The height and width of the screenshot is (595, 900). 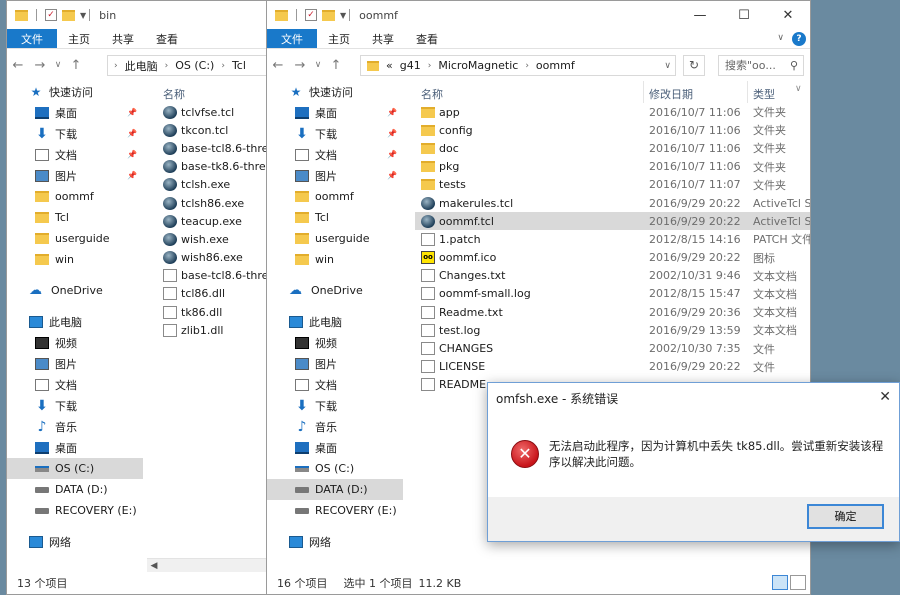 What do you see at coordinates (612, 367) in the screenshot?
I see `file-row: LICENSE 2016/9/29 20:22 文件` at bounding box center [612, 367].